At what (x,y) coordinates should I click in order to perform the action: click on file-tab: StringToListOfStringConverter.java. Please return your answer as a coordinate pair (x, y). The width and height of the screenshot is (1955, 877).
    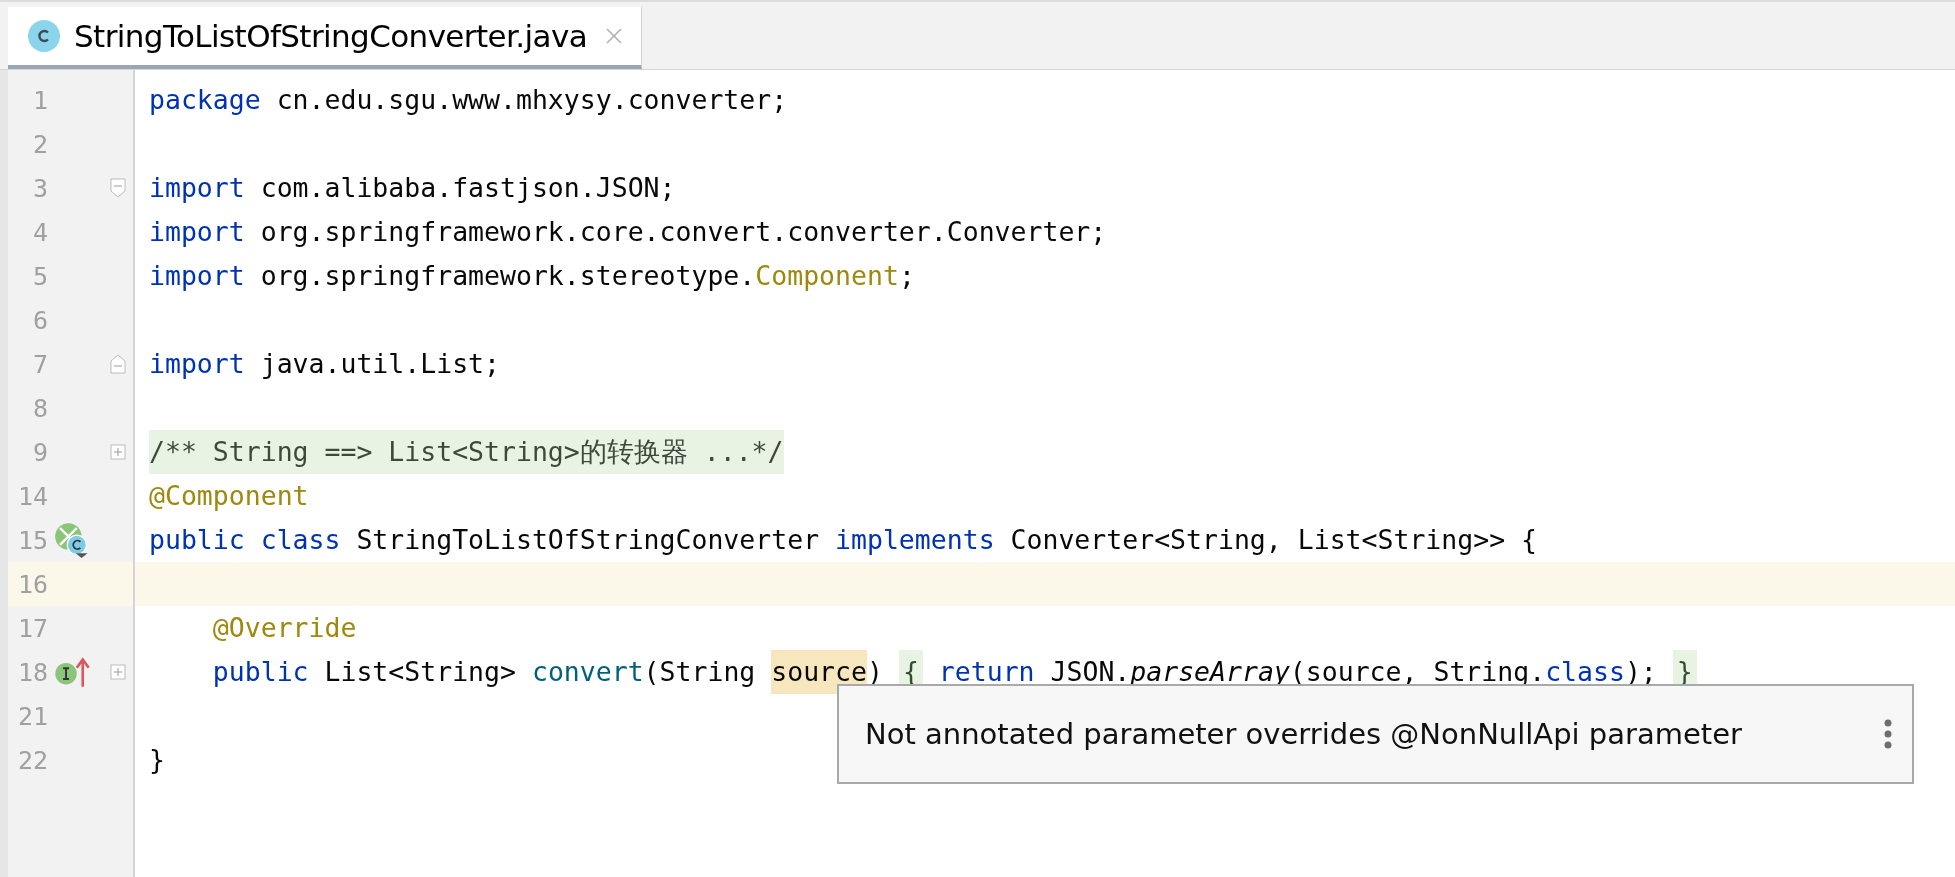
    Looking at the image, I should click on (325, 38).